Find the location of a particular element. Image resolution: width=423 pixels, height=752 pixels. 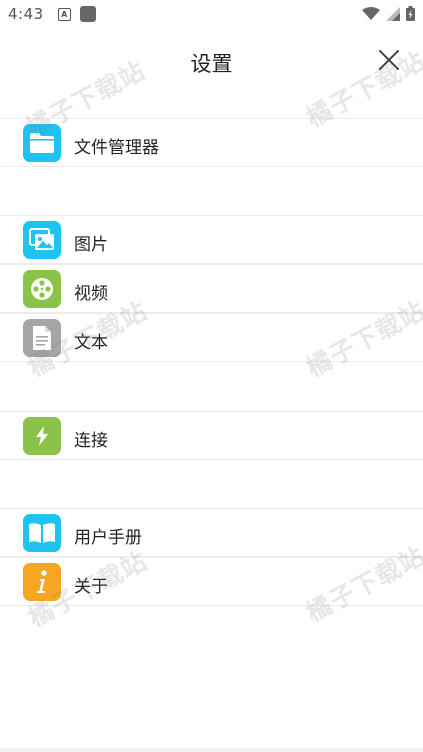

menu-item-label: 连接 is located at coordinates (91, 441).